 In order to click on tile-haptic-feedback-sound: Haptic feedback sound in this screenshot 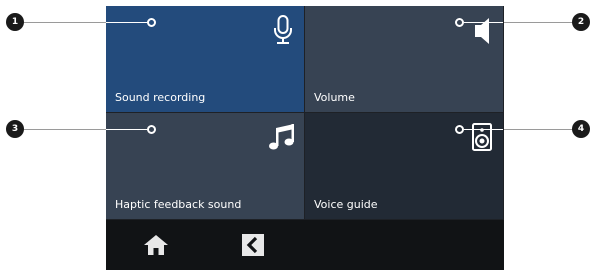, I will do `click(205, 166)`.